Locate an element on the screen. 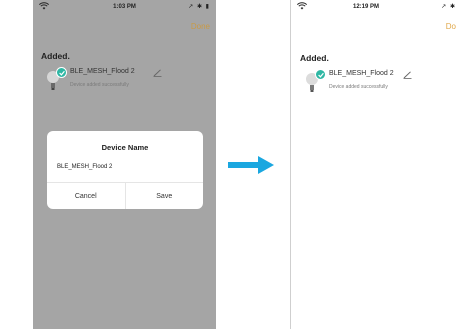  status-bar: 12:19 PM ↗ ✱ is located at coordinates (374, 7).